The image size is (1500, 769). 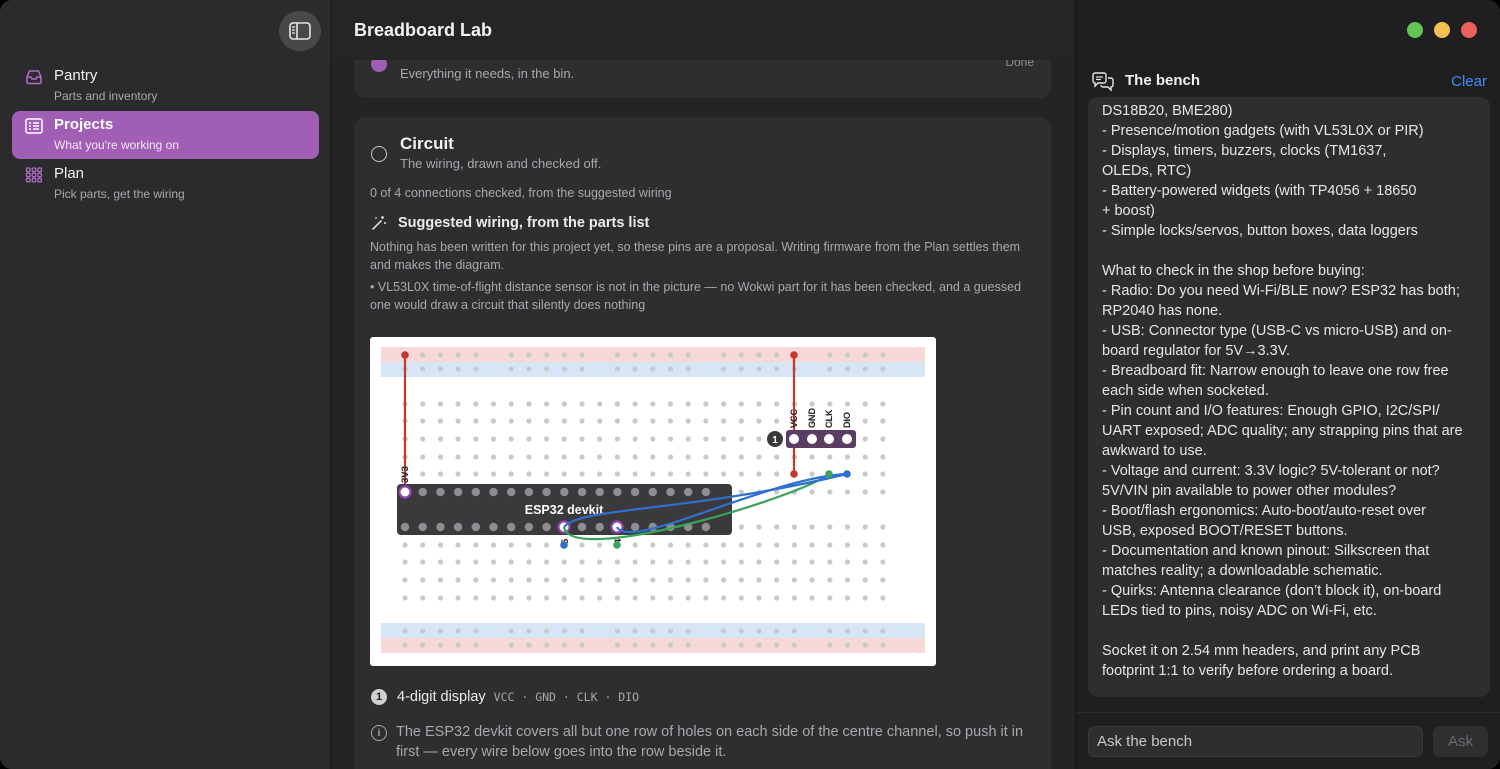 I want to click on bench-header: The bench Clear, so click(x=1288, y=81).